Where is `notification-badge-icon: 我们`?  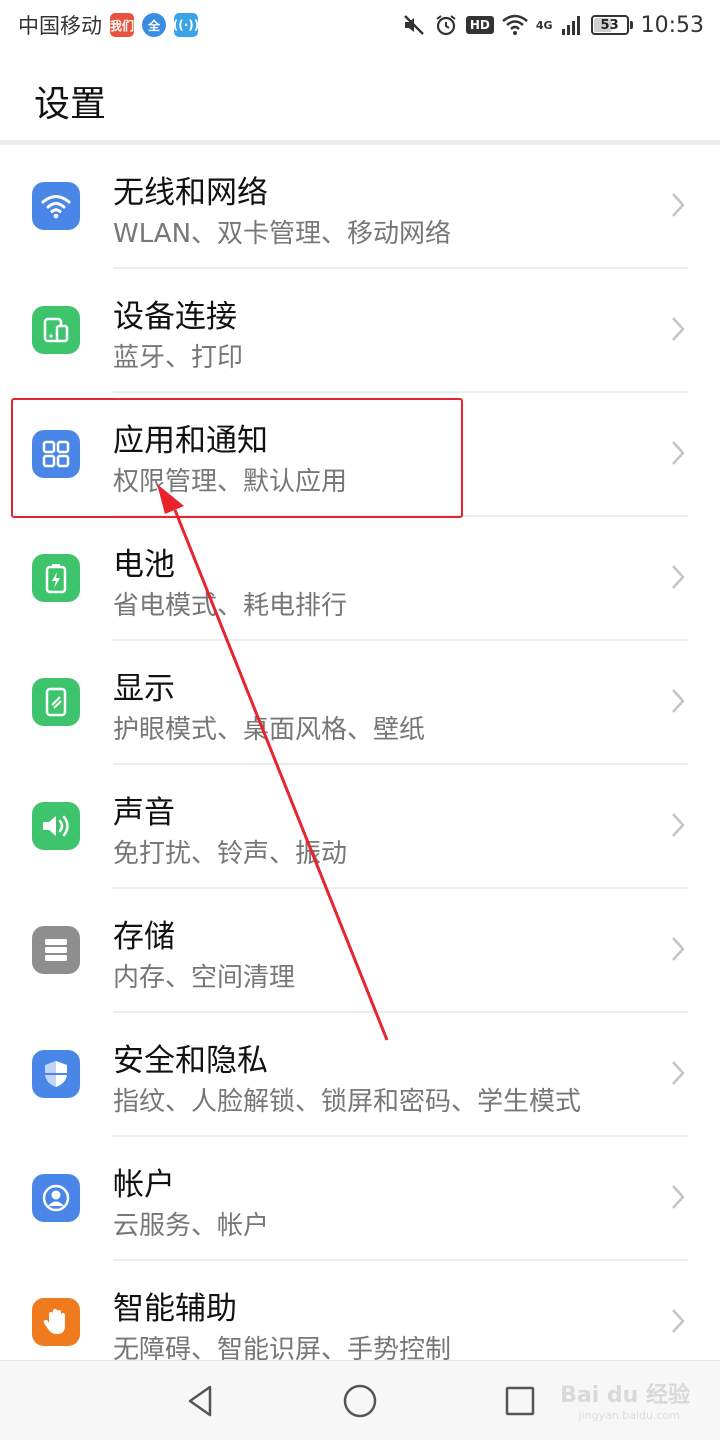
notification-badge-icon: 我们 is located at coordinates (122, 25).